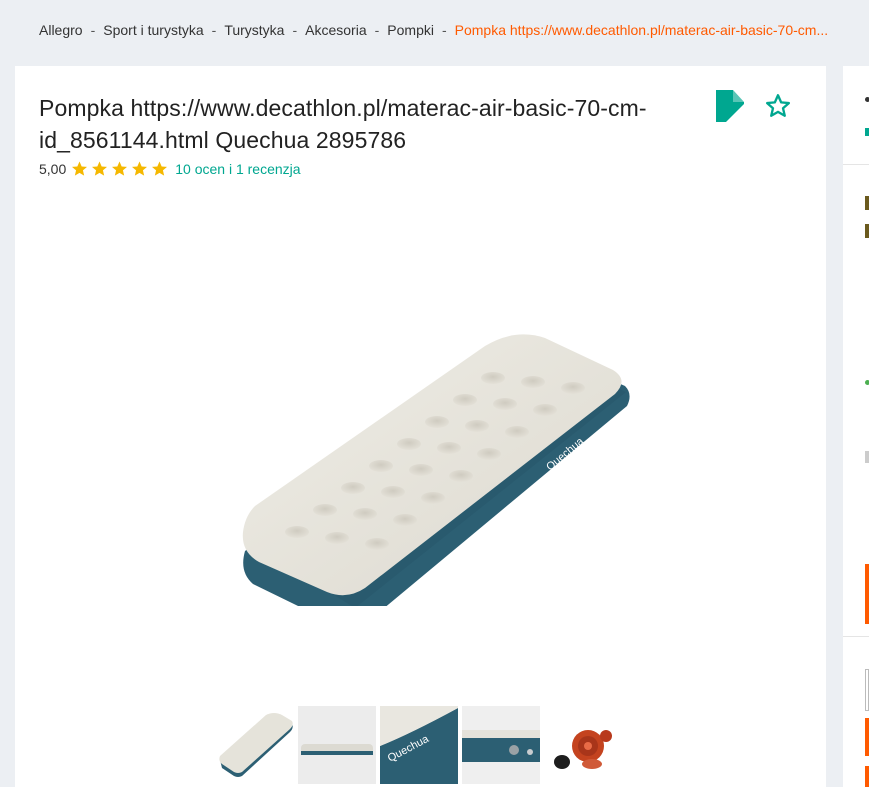 The image size is (869, 787). I want to click on panel-option-box, so click(867, 594).